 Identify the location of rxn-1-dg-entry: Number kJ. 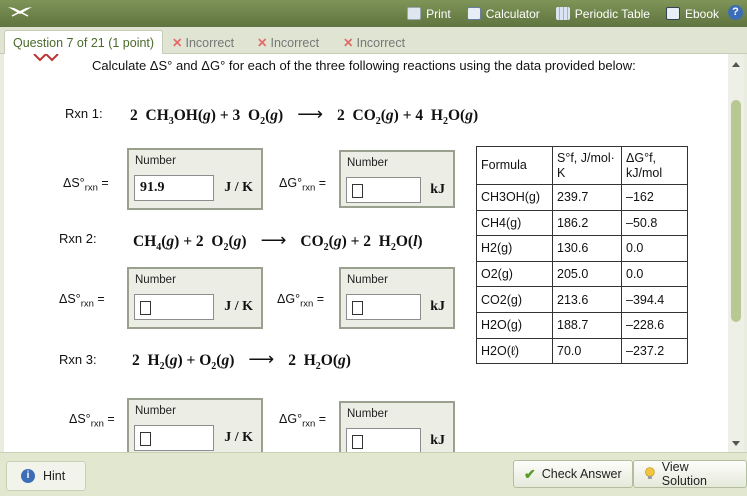
(397, 179).